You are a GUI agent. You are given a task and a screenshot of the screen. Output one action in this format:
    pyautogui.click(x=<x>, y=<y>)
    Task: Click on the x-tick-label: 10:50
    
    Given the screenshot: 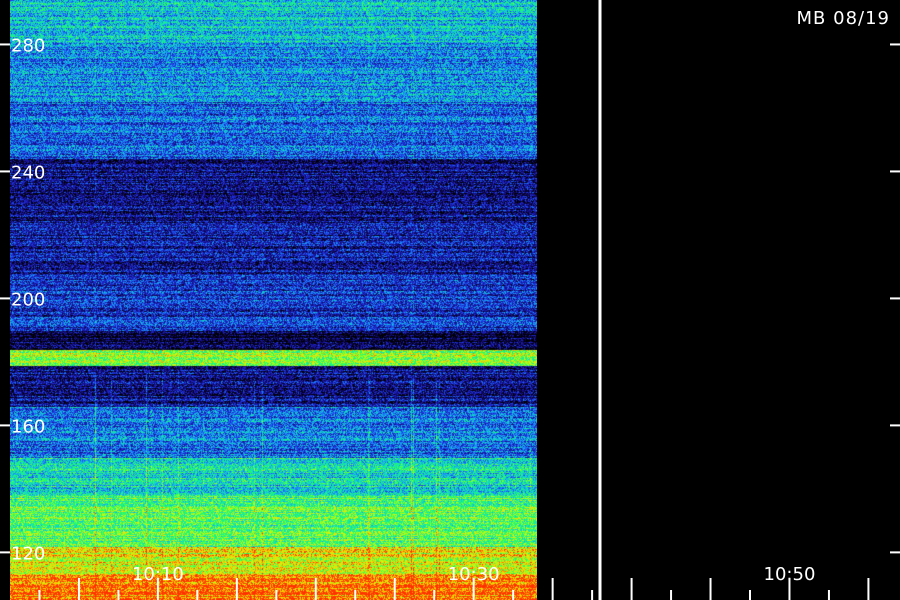 What is the action you would take?
    pyautogui.click(x=790, y=574)
    